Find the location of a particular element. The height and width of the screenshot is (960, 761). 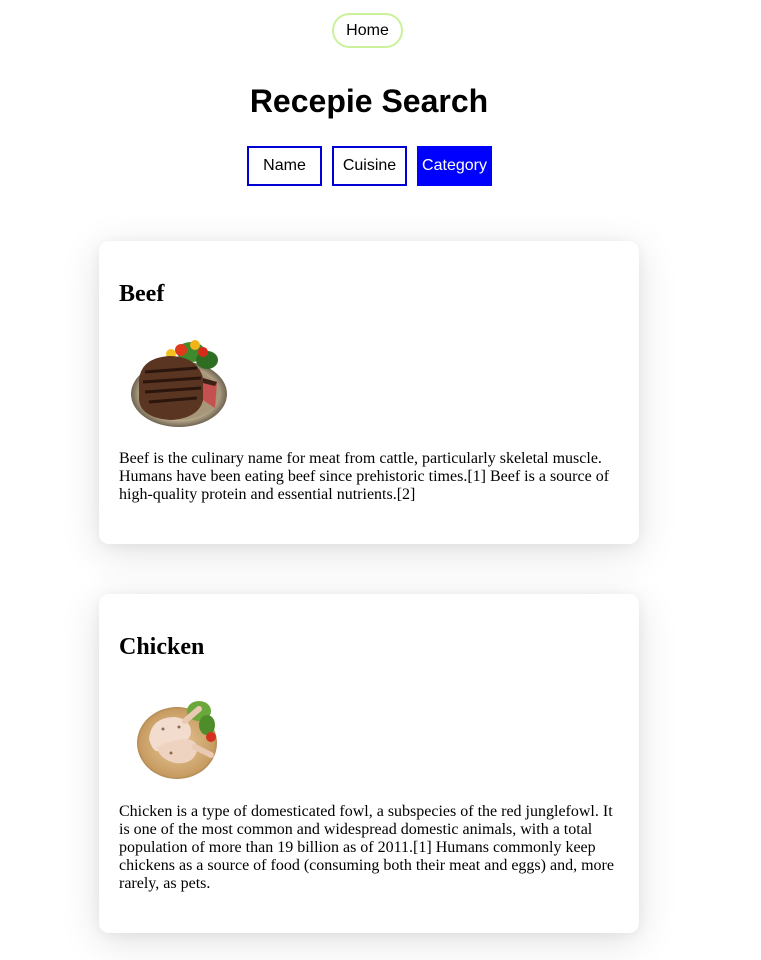

search-tabs: Name Cuisine Category is located at coordinates (369, 166).